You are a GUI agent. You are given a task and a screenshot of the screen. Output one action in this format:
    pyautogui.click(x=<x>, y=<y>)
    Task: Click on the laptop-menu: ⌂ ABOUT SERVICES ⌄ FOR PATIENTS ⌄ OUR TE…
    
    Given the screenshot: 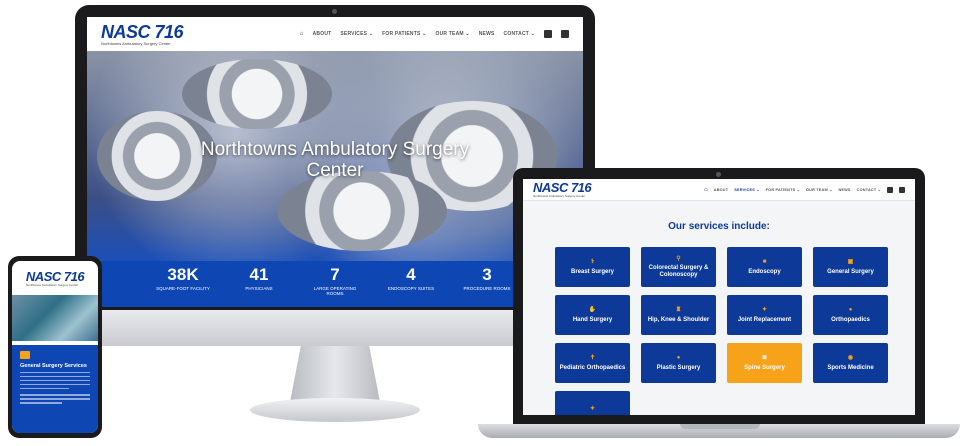 What is the action you would take?
    pyautogui.click(x=804, y=189)
    